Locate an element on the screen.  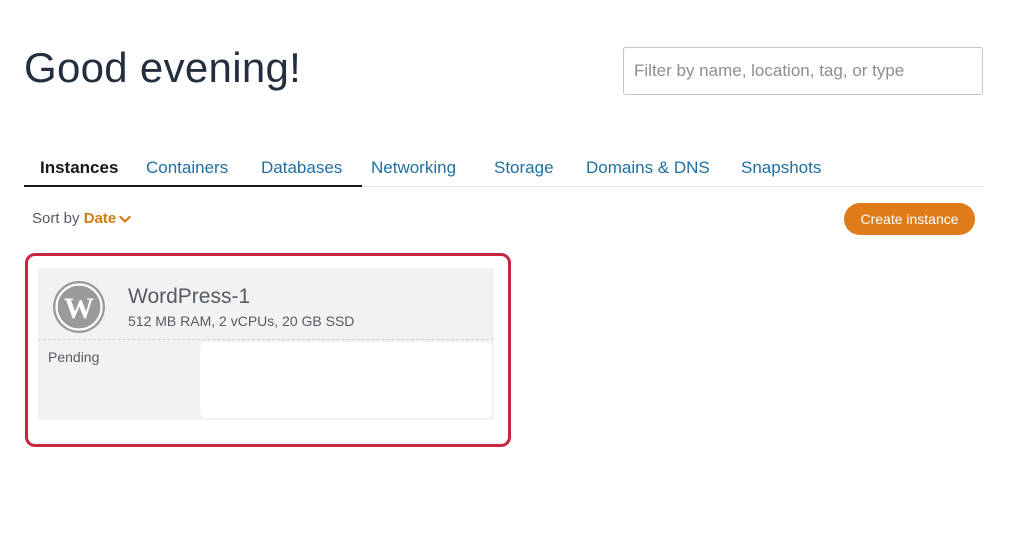
search-input is located at coordinates (803, 71).